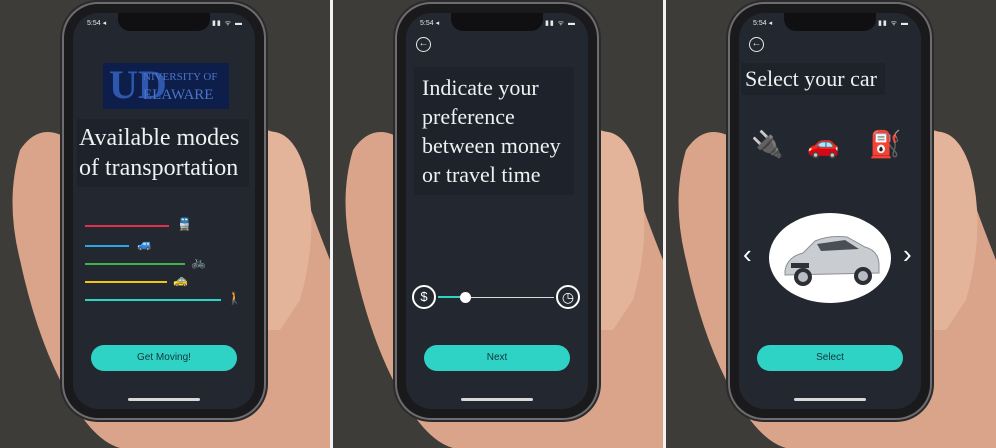 This screenshot has width=996, height=448. What do you see at coordinates (126, 282) in the screenshot?
I see `taxi-line` at bounding box center [126, 282].